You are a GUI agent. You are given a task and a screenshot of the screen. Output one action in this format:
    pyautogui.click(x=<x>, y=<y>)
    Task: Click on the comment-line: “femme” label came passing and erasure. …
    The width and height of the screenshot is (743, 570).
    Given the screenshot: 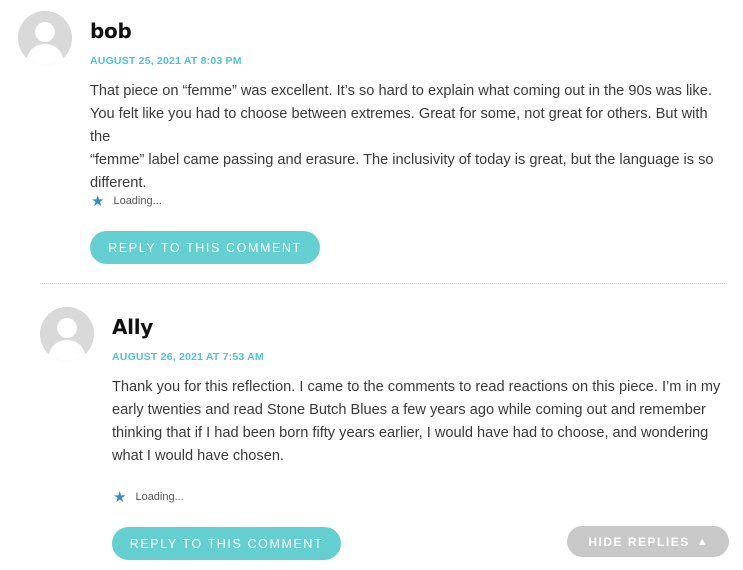 What is the action you would take?
    pyautogui.click(x=402, y=160)
    